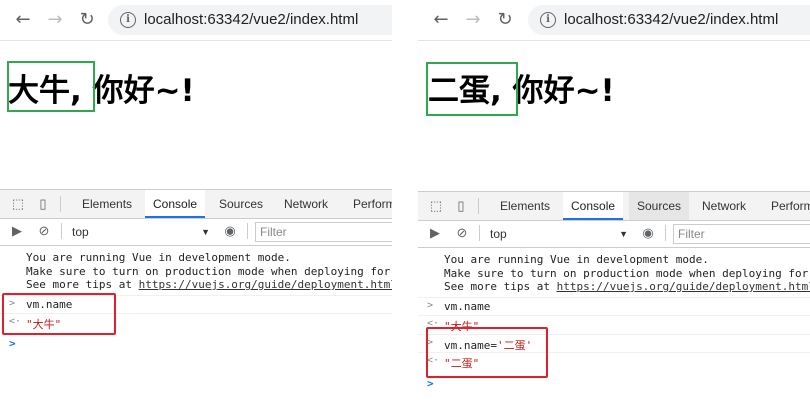  I want to click on input-caret-icon: >, so click(430, 305).